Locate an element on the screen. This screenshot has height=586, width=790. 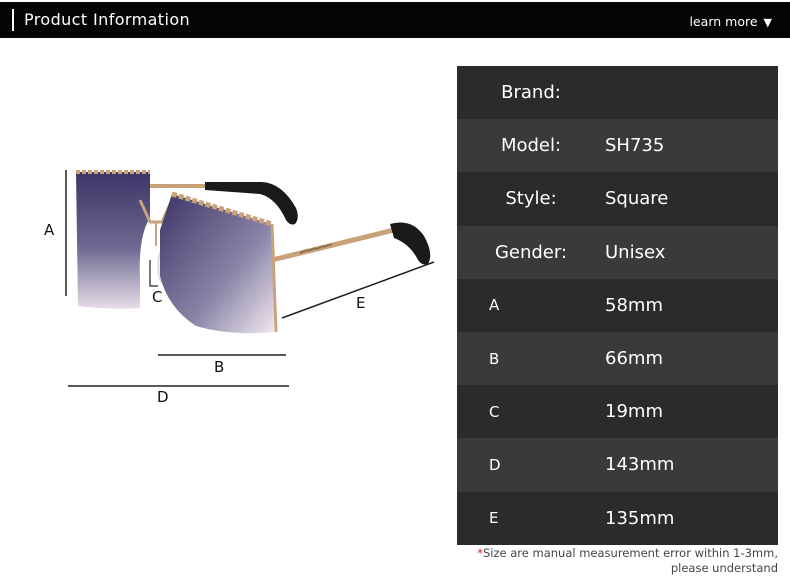
dimension-label-e: E is located at coordinates (361, 303).